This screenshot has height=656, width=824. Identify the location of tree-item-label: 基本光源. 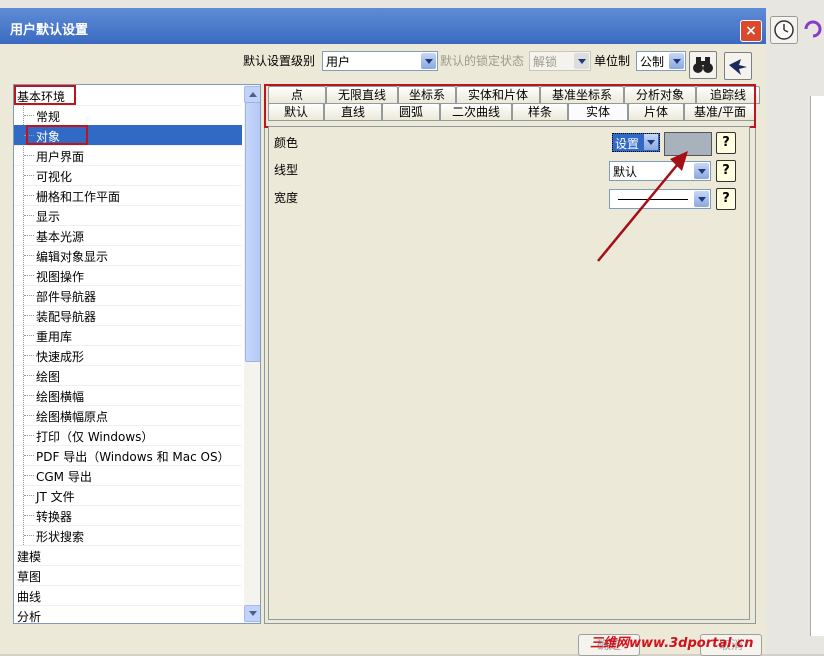
(60, 237).